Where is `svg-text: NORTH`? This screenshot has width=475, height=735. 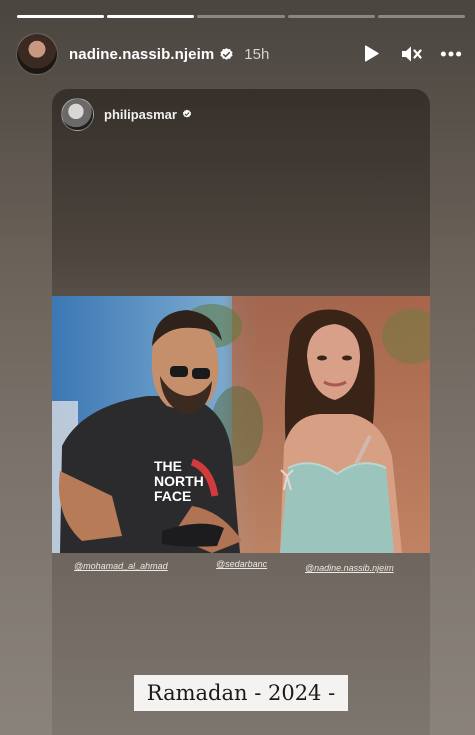 svg-text: NORTH is located at coordinates (179, 481).